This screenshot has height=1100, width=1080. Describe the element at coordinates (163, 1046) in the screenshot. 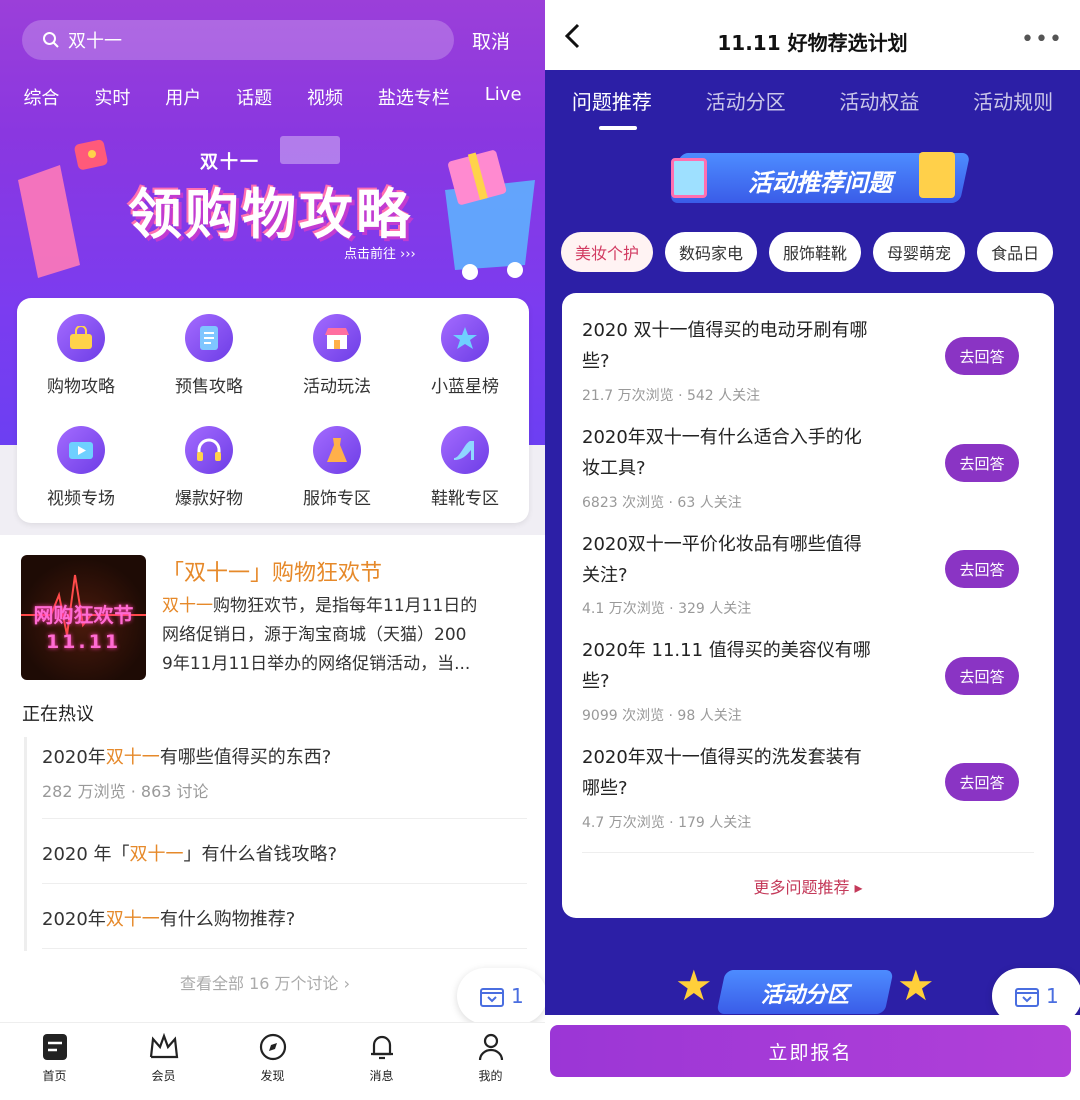

I see `crown-icon` at that location.